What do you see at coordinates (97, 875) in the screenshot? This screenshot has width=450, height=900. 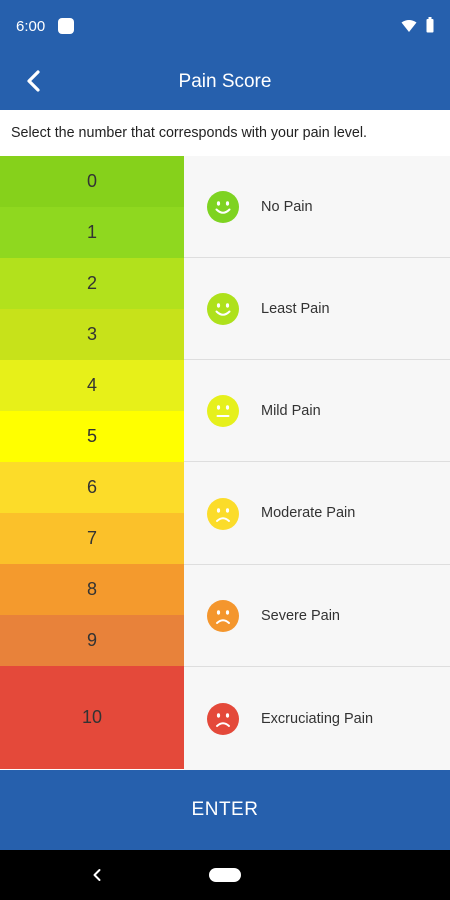 I see `nav-back-icon` at bounding box center [97, 875].